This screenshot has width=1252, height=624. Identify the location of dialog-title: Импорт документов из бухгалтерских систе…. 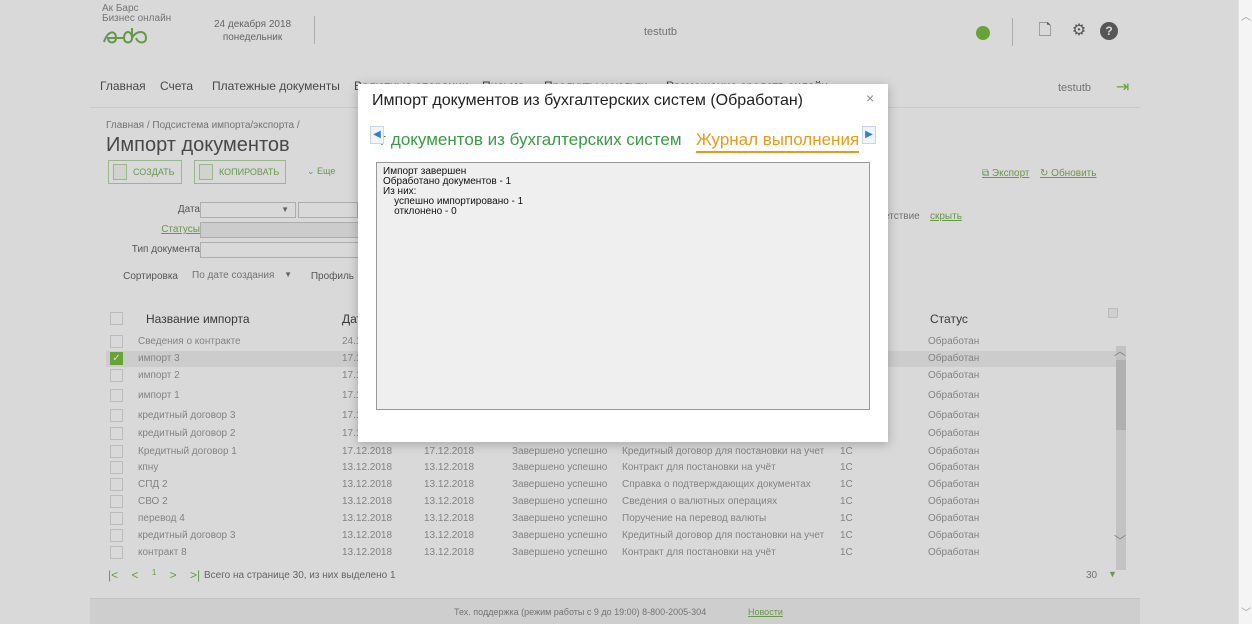
(588, 100).